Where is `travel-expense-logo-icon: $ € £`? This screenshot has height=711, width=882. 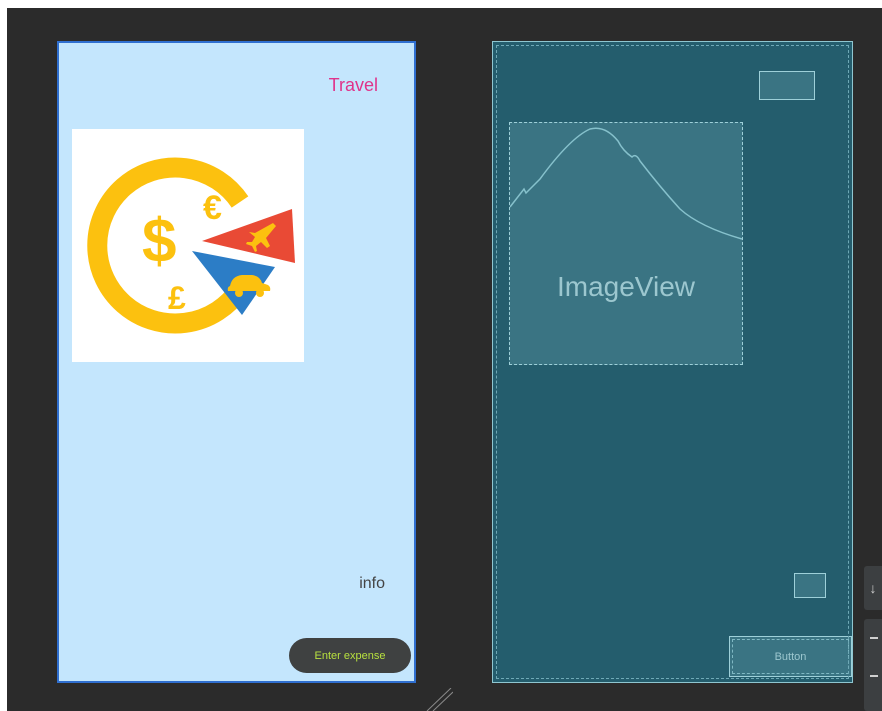
travel-expense-logo-icon: $ € £ is located at coordinates (188, 245).